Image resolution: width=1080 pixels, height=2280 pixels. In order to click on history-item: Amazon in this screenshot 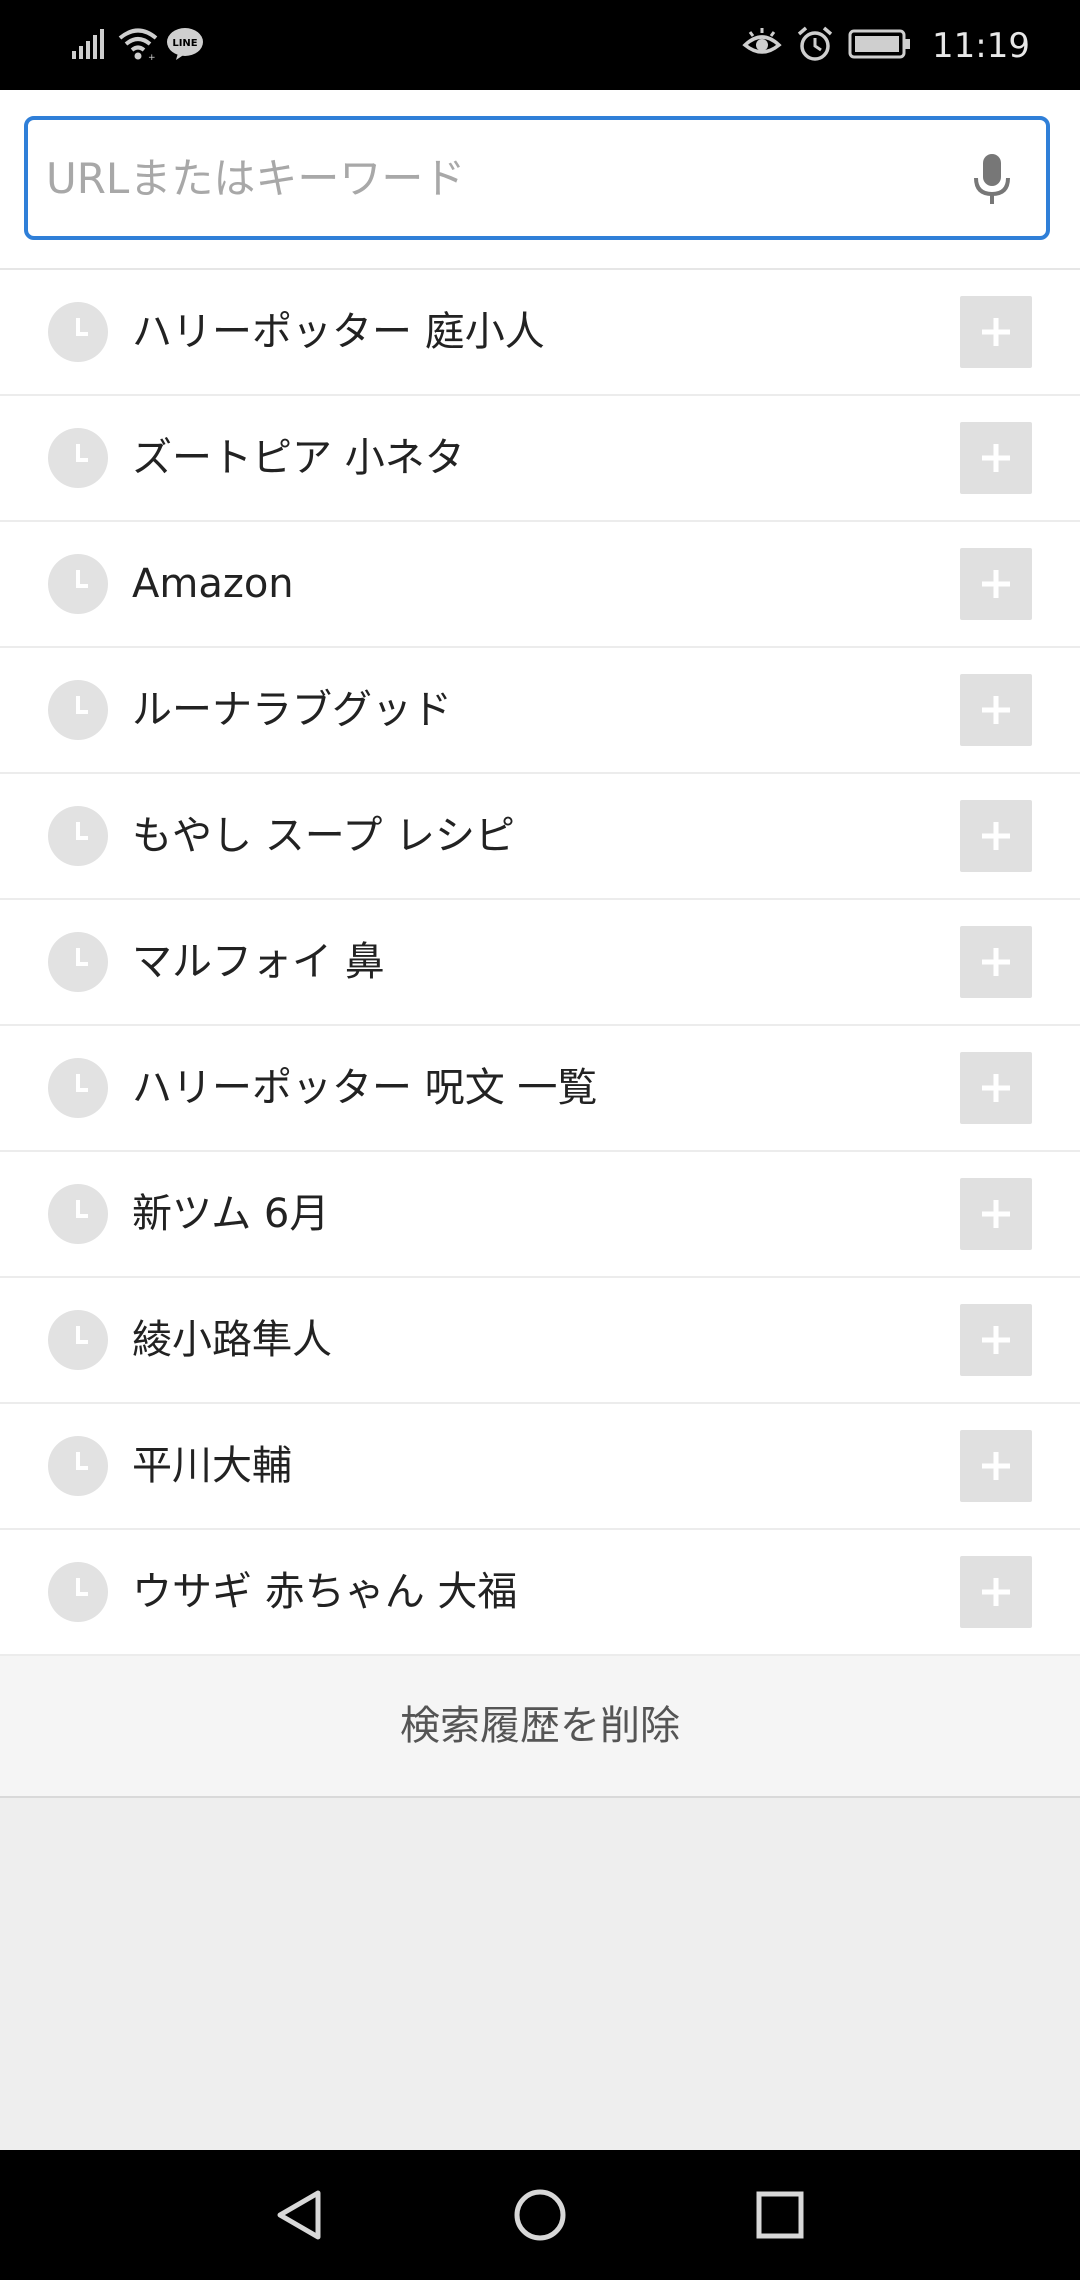, I will do `click(540, 585)`.